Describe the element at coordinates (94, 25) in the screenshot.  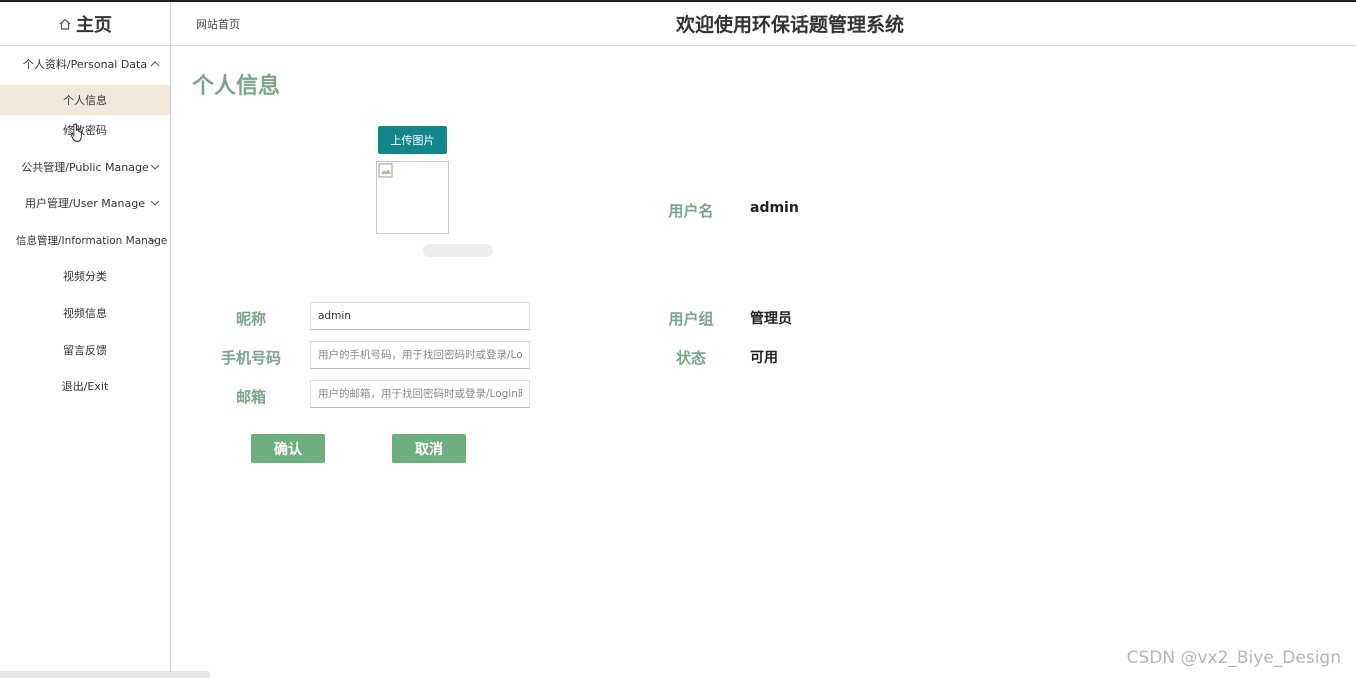
I see `home-label: 主页` at that location.